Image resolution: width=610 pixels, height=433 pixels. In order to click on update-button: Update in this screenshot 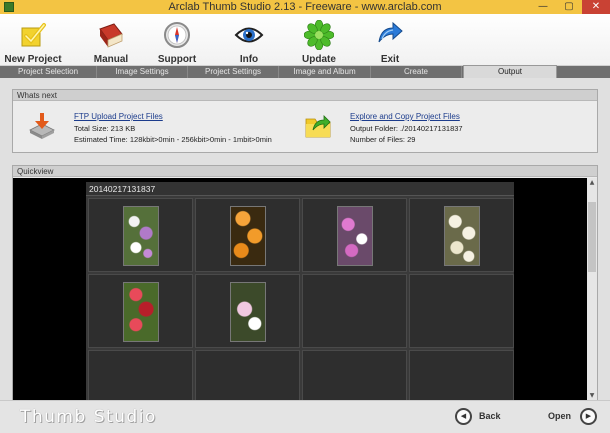, I will do `click(319, 42)`.